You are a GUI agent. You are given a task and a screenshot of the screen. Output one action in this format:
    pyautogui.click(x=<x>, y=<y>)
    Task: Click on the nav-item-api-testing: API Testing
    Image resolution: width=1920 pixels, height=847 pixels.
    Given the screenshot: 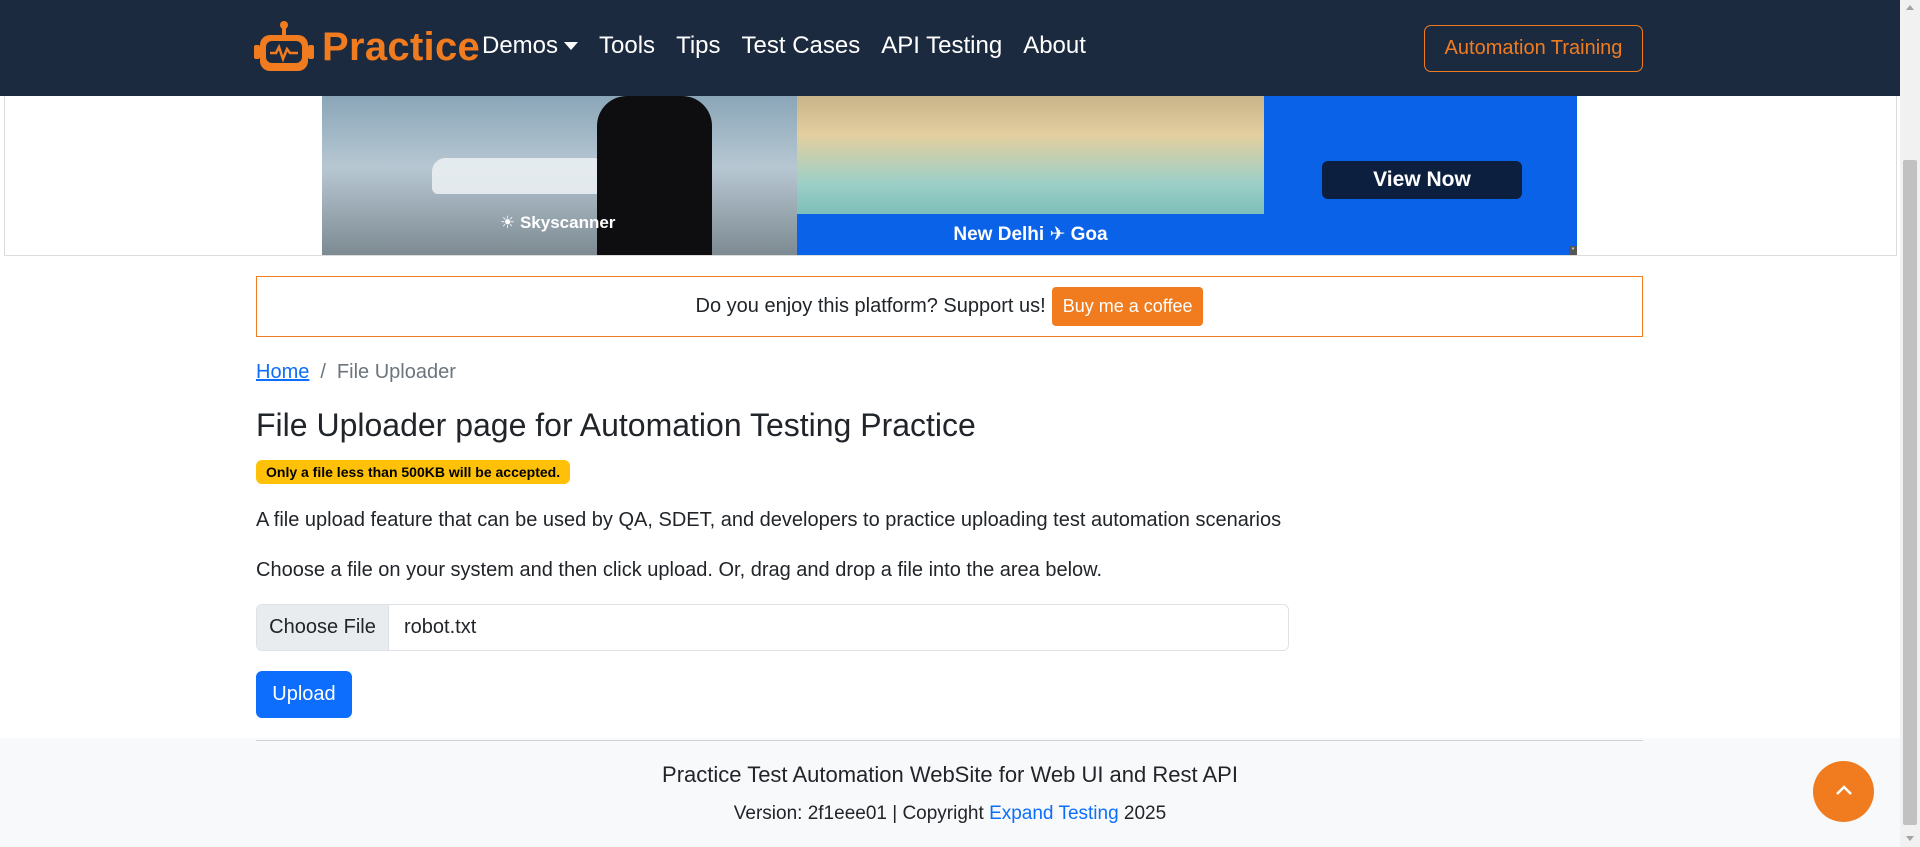 What is the action you would take?
    pyautogui.click(x=941, y=46)
    